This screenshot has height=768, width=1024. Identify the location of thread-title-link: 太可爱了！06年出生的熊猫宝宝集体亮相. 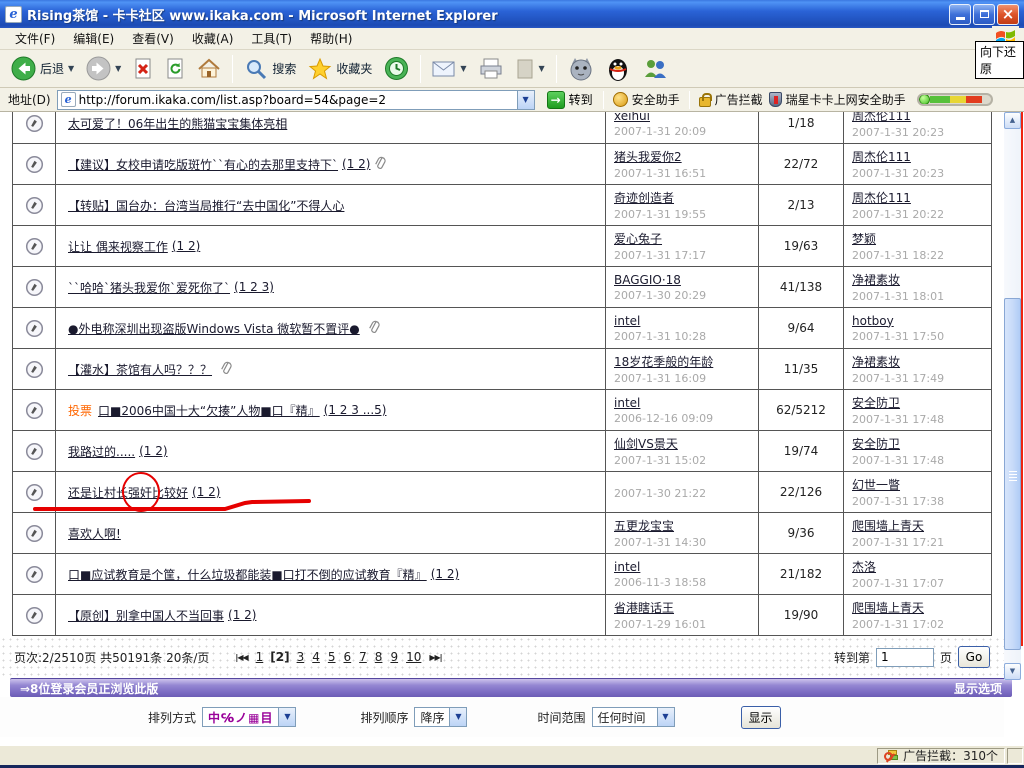
(177, 123).